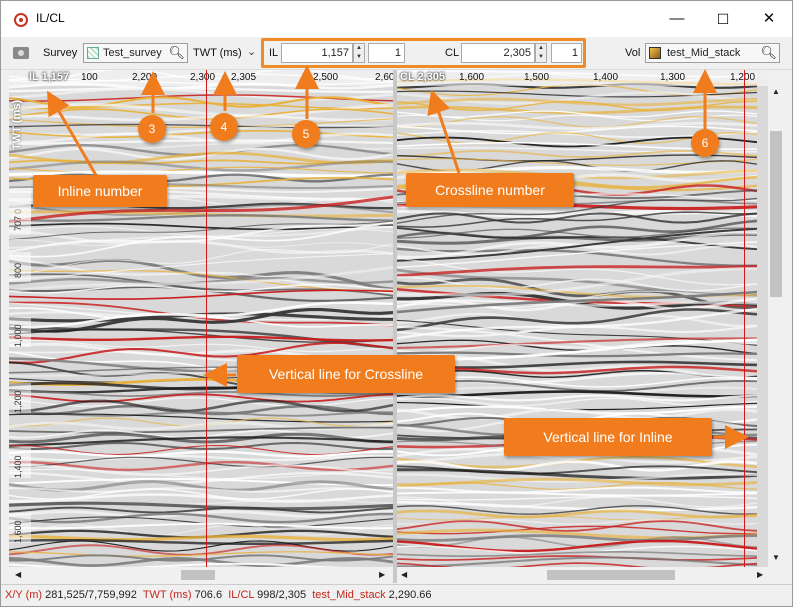 The image size is (793, 607). I want to click on volume-selector: test_Mid_stack 🔍︎, so click(712, 53).